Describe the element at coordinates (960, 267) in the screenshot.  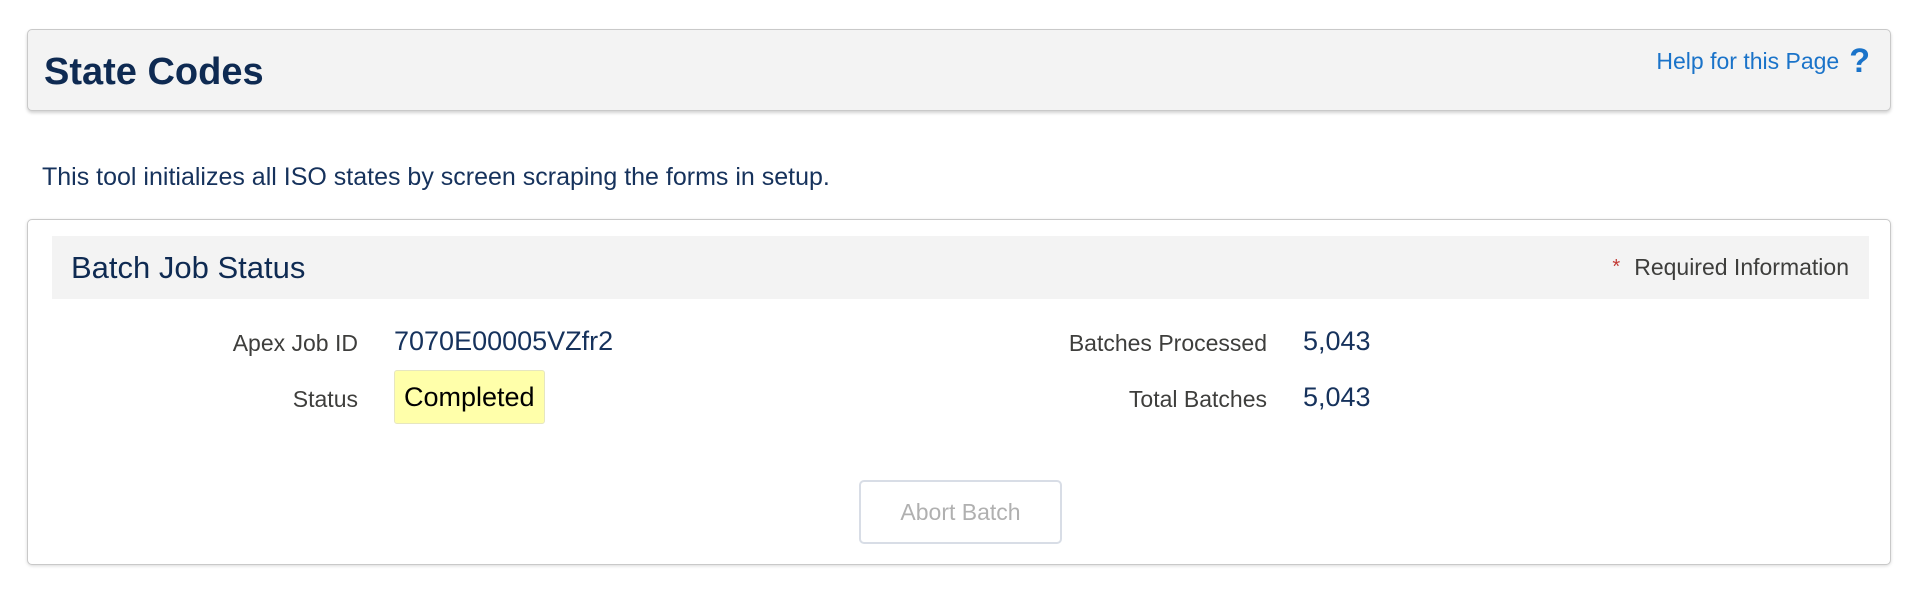
I see `section-header: Batch Job Status * Required Information` at that location.